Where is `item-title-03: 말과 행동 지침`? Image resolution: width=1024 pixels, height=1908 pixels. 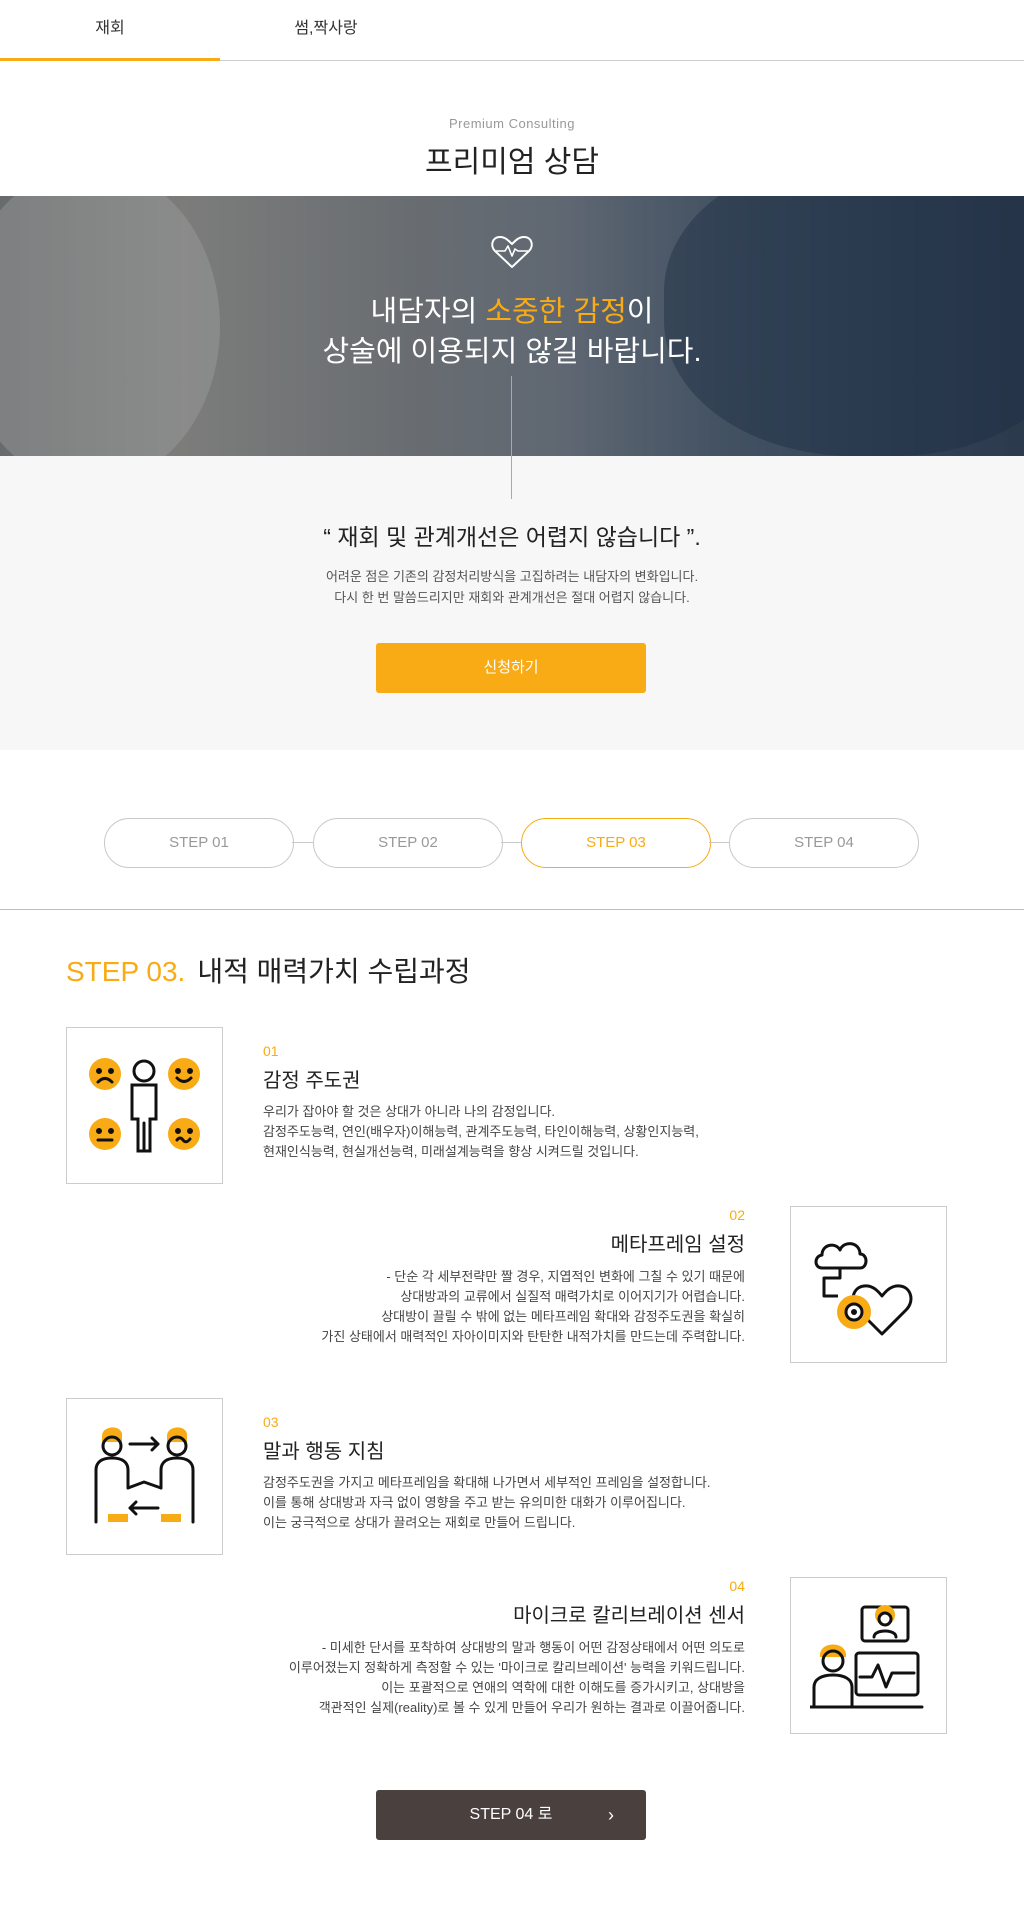
item-title-03: 말과 행동 지침 is located at coordinates (324, 1452).